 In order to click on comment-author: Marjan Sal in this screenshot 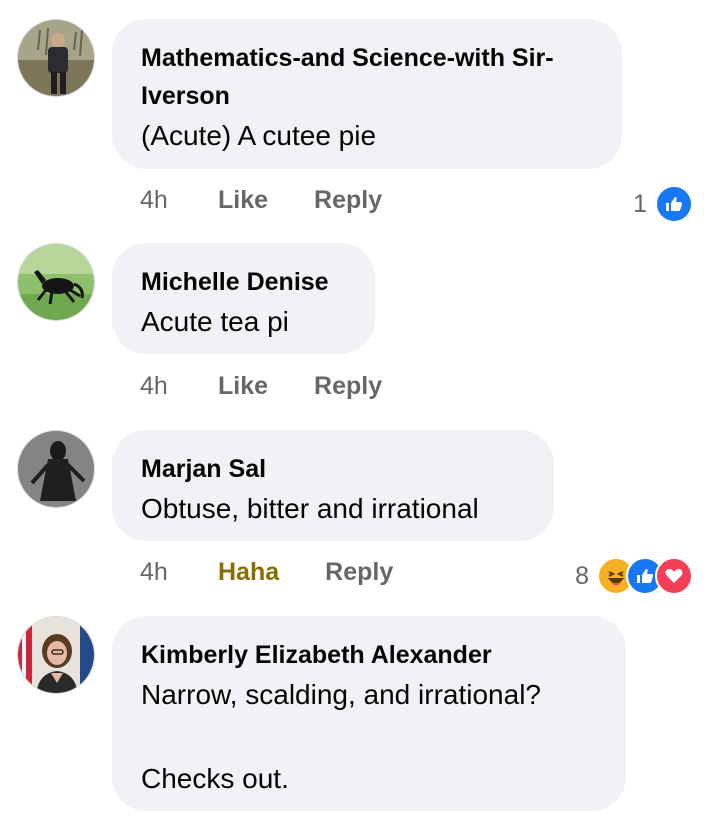, I will do `click(333, 469)`.